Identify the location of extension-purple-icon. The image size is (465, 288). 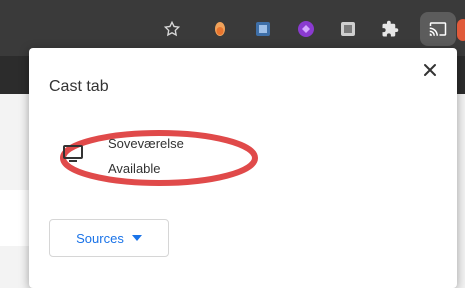
(306, 29).